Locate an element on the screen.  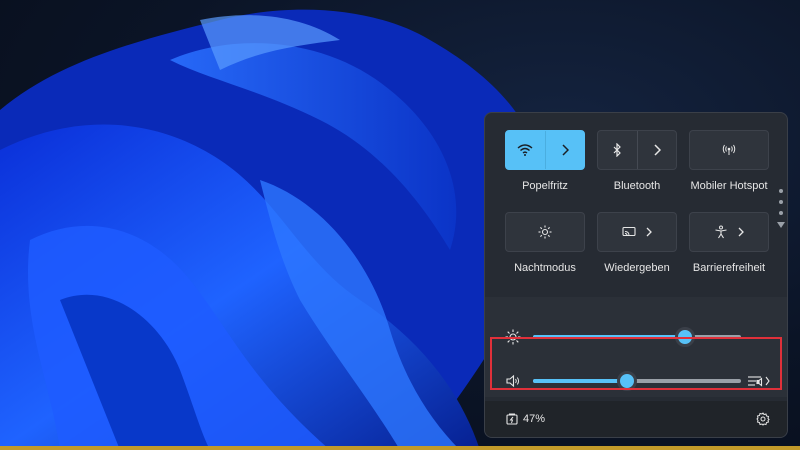
night-mode-icon is located at coordinates (545, 232).